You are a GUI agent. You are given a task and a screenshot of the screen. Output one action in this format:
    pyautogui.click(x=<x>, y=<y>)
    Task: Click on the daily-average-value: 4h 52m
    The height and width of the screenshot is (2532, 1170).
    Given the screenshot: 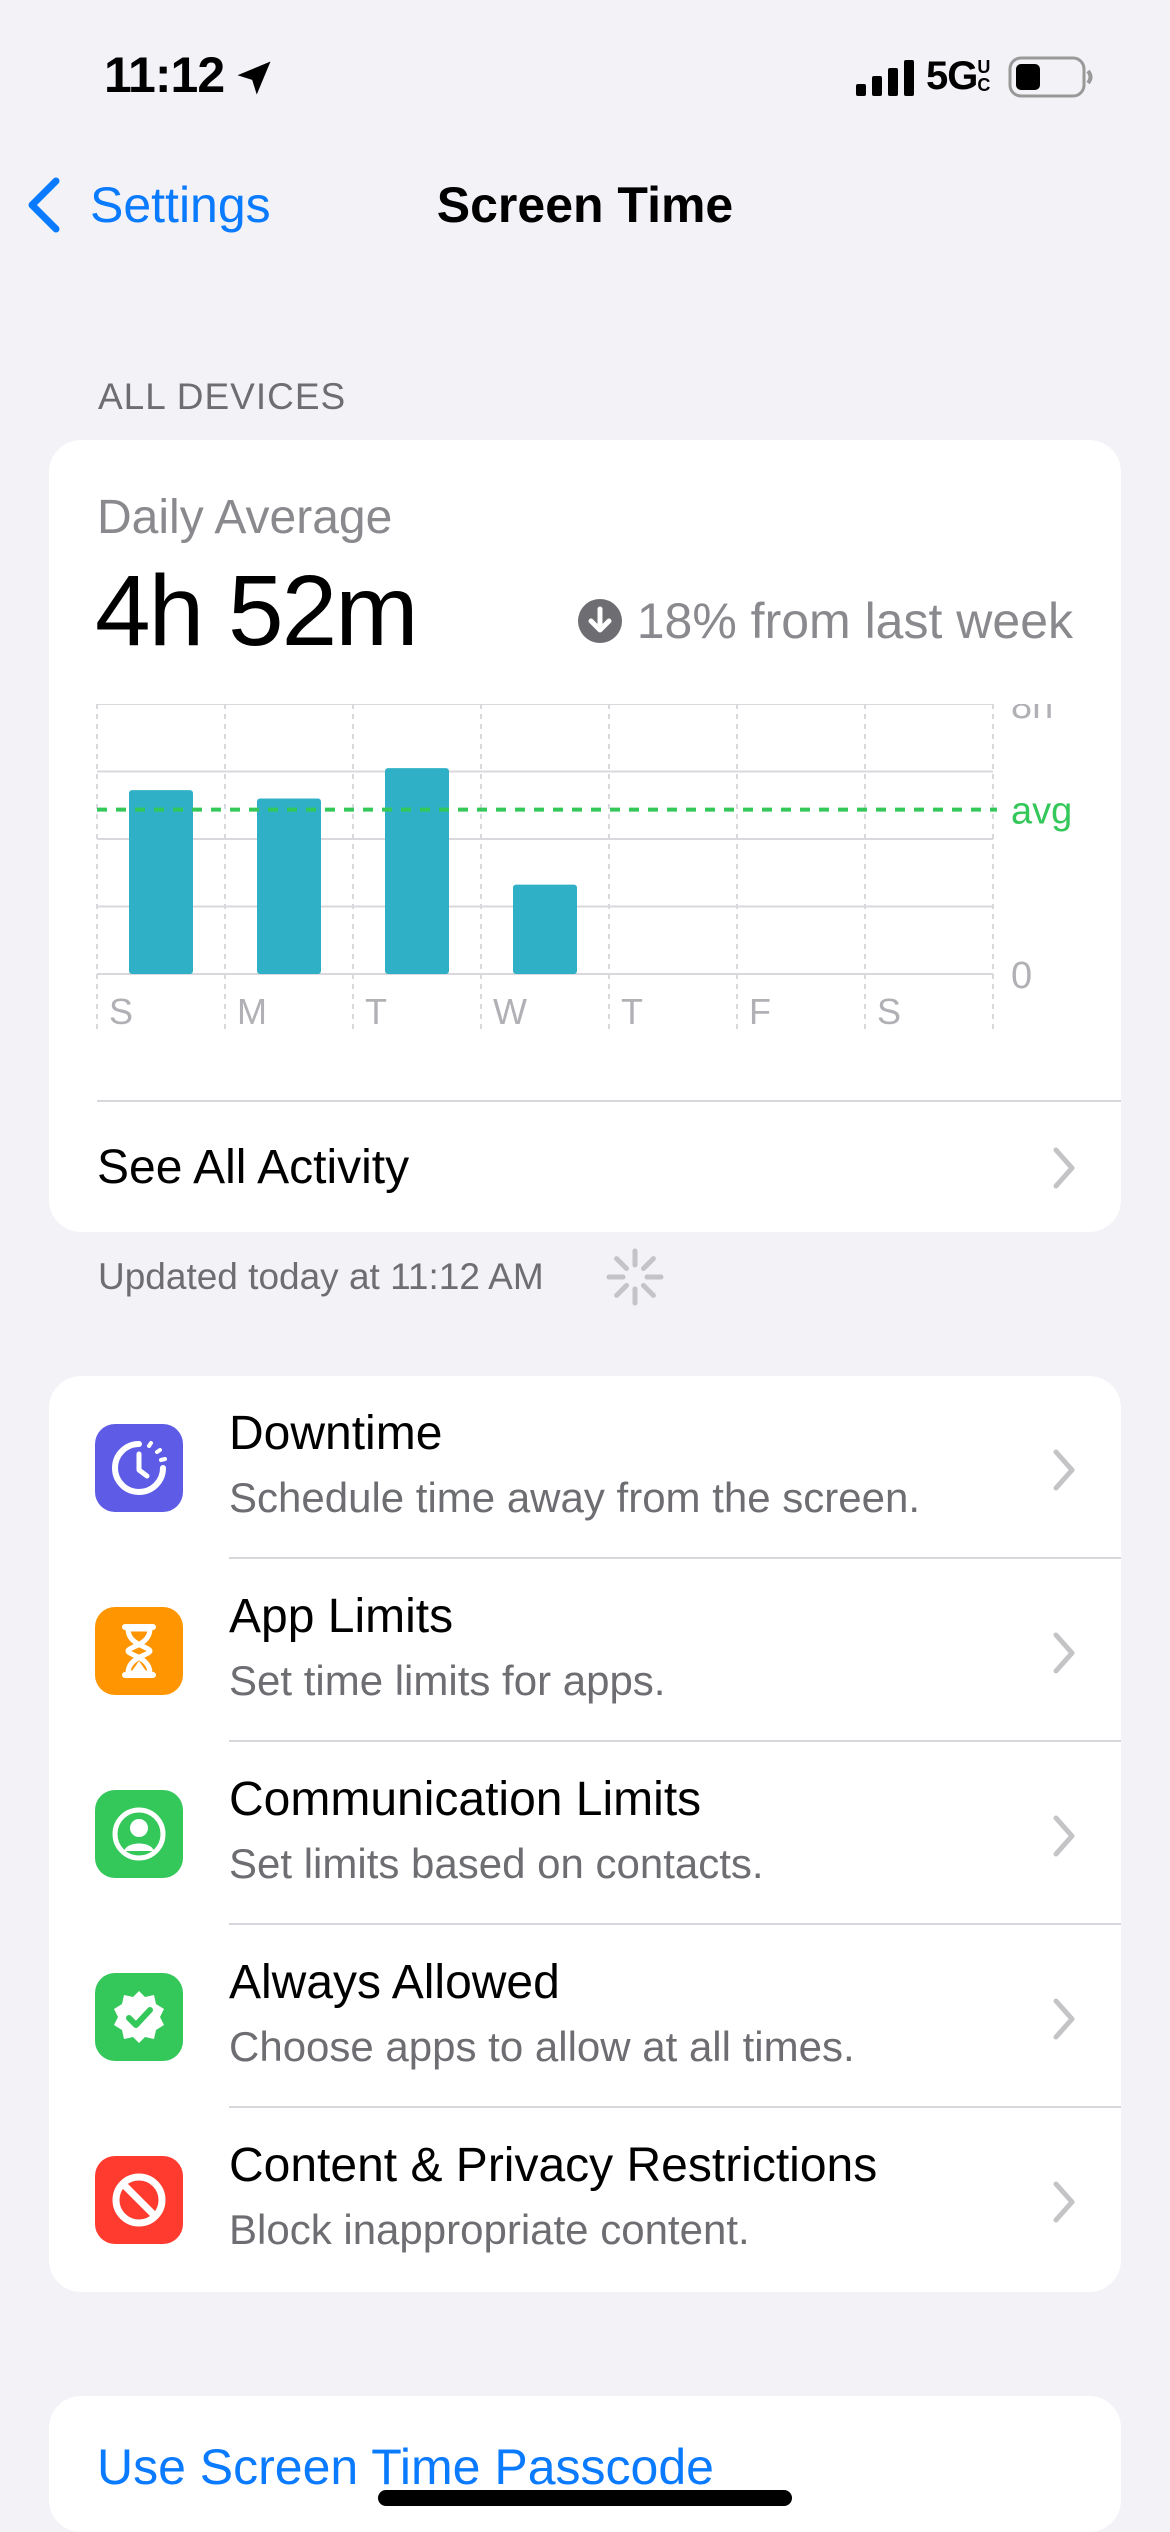 What is the action you would take?
    pyautogui.click(x=257, y=611)
    